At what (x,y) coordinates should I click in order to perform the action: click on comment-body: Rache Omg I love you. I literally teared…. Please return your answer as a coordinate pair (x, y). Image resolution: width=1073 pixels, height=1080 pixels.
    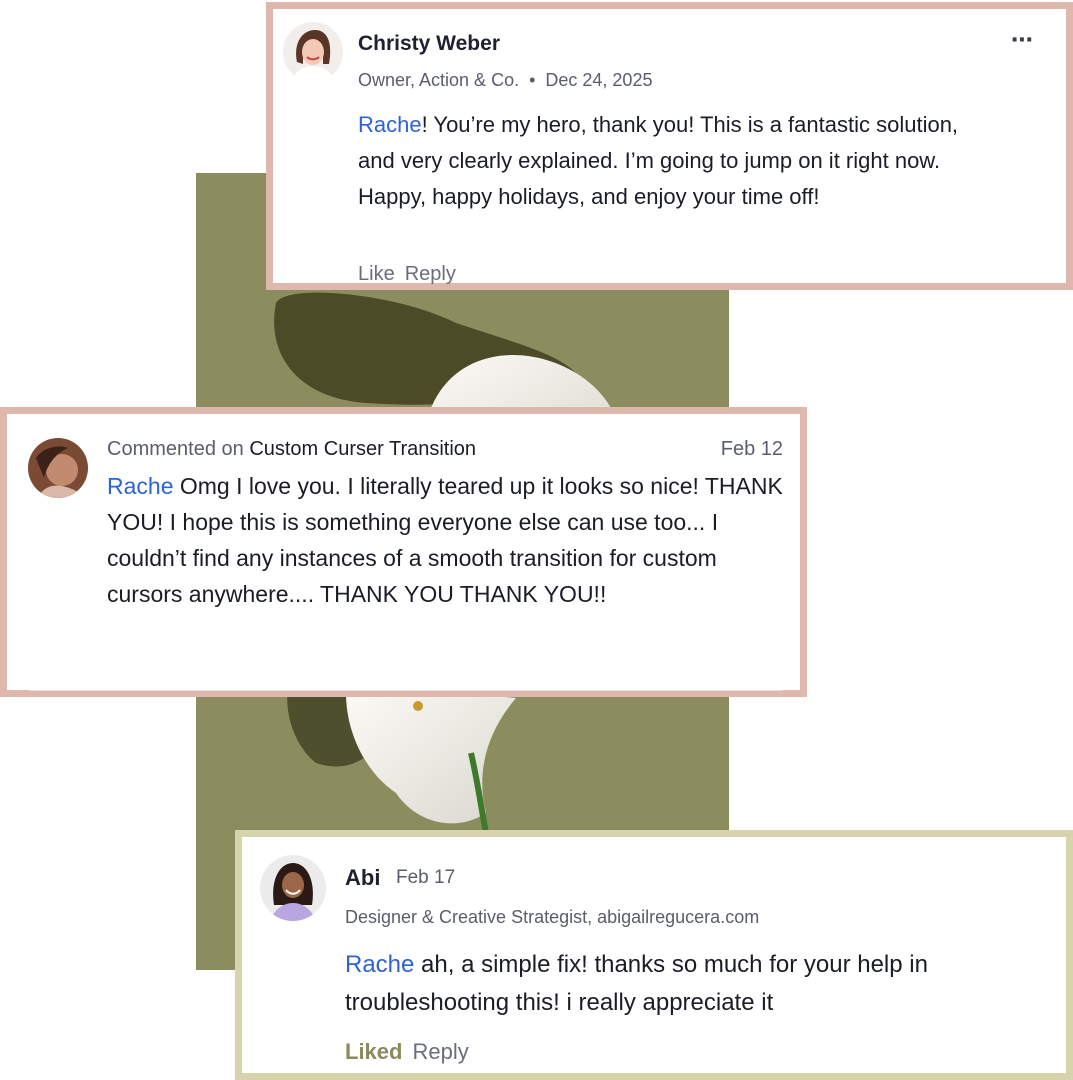
    Looking at the image, I should click on (447, 540).